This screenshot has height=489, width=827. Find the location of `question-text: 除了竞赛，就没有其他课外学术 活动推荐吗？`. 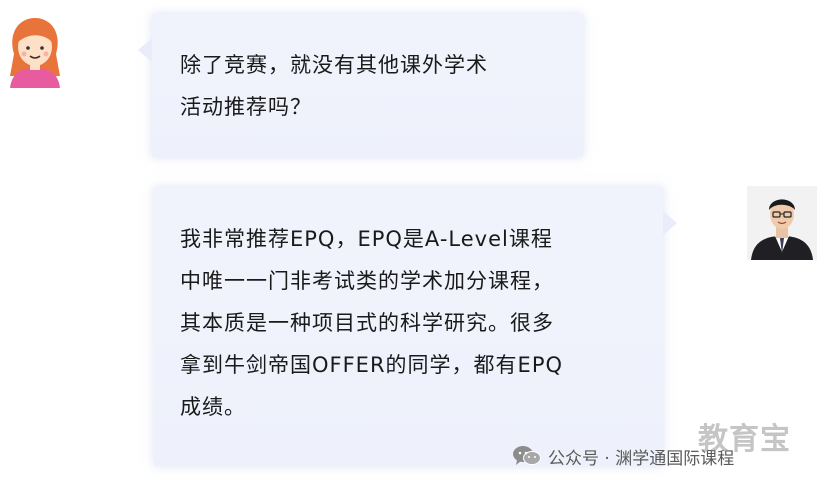

question-text: 除了竞赛，就没有其他课外学术 活动推荐吗？ is located at coordinates (334, 86).